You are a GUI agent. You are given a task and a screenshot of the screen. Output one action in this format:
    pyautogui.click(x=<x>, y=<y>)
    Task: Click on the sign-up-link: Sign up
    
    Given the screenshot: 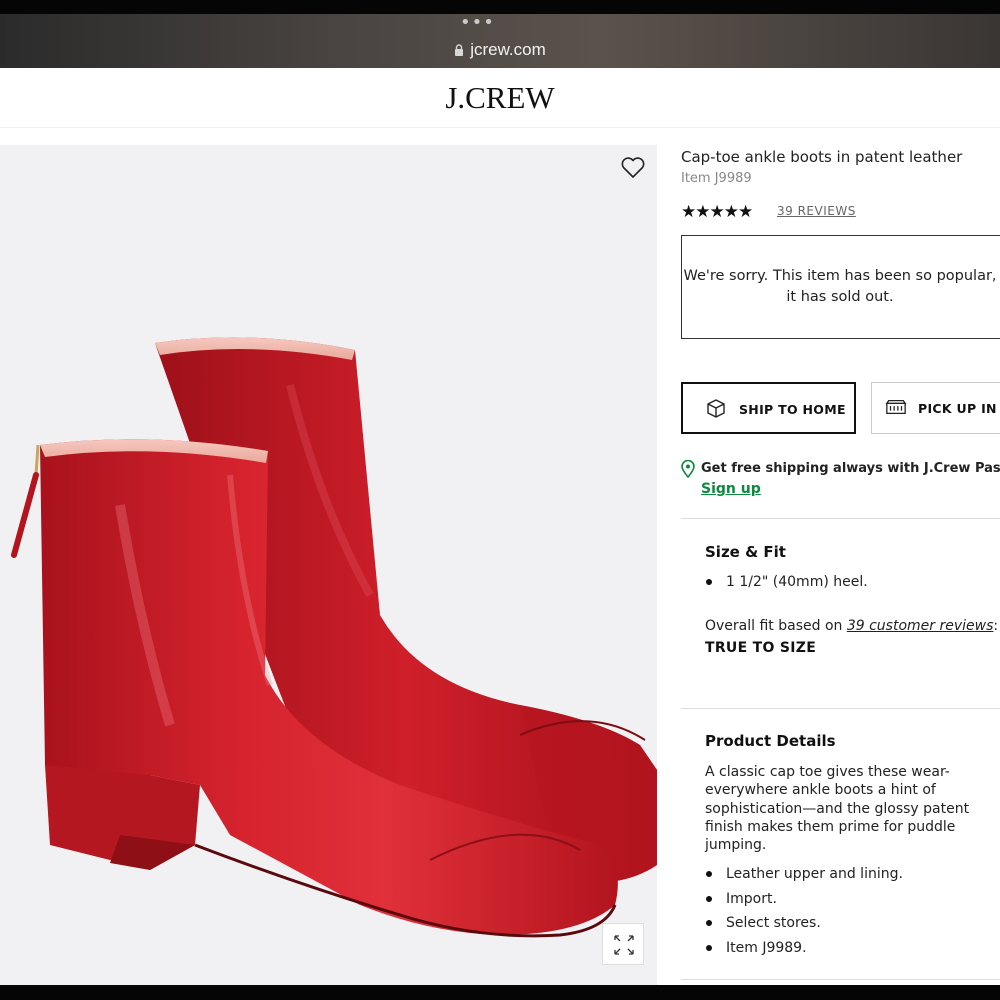 What is the action you would take?
    pyautogui.click(x=731, y=489)
    